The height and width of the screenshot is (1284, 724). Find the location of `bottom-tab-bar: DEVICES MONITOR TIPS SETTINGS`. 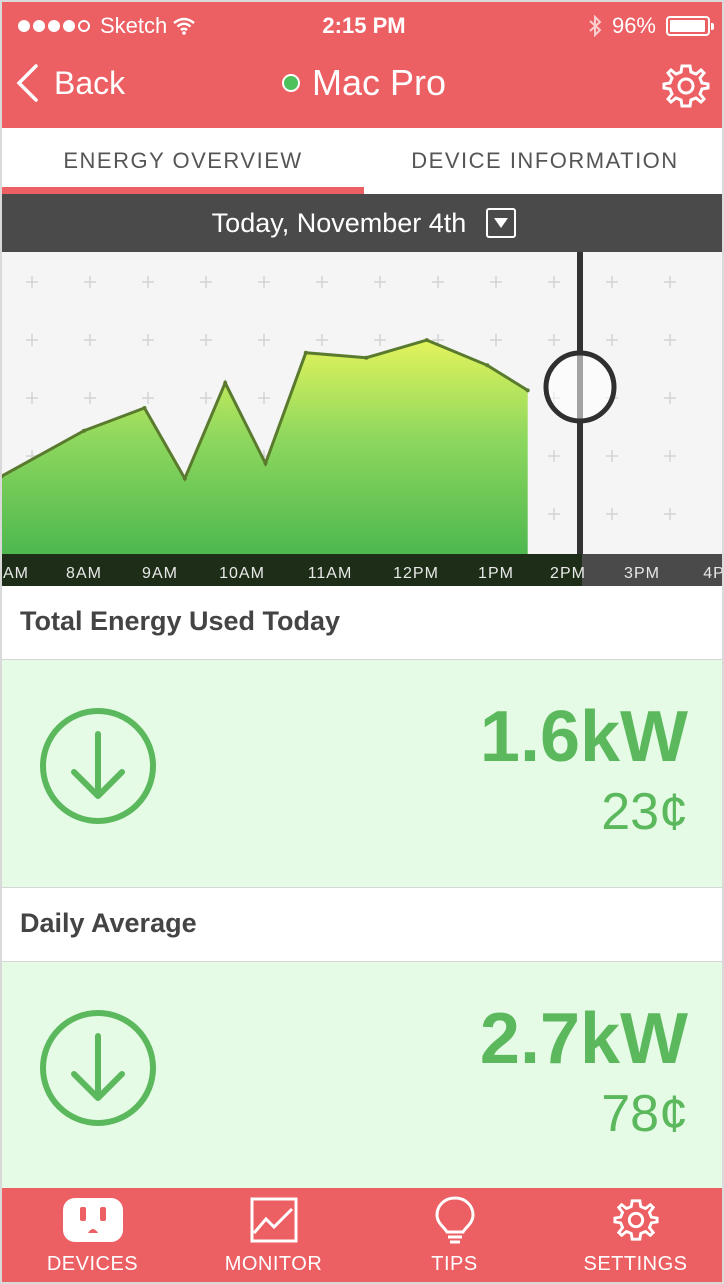

bottom-tab-bar: DEVICES MONITOR TIPS SETTINGS is located at coordinates (362, 1235).